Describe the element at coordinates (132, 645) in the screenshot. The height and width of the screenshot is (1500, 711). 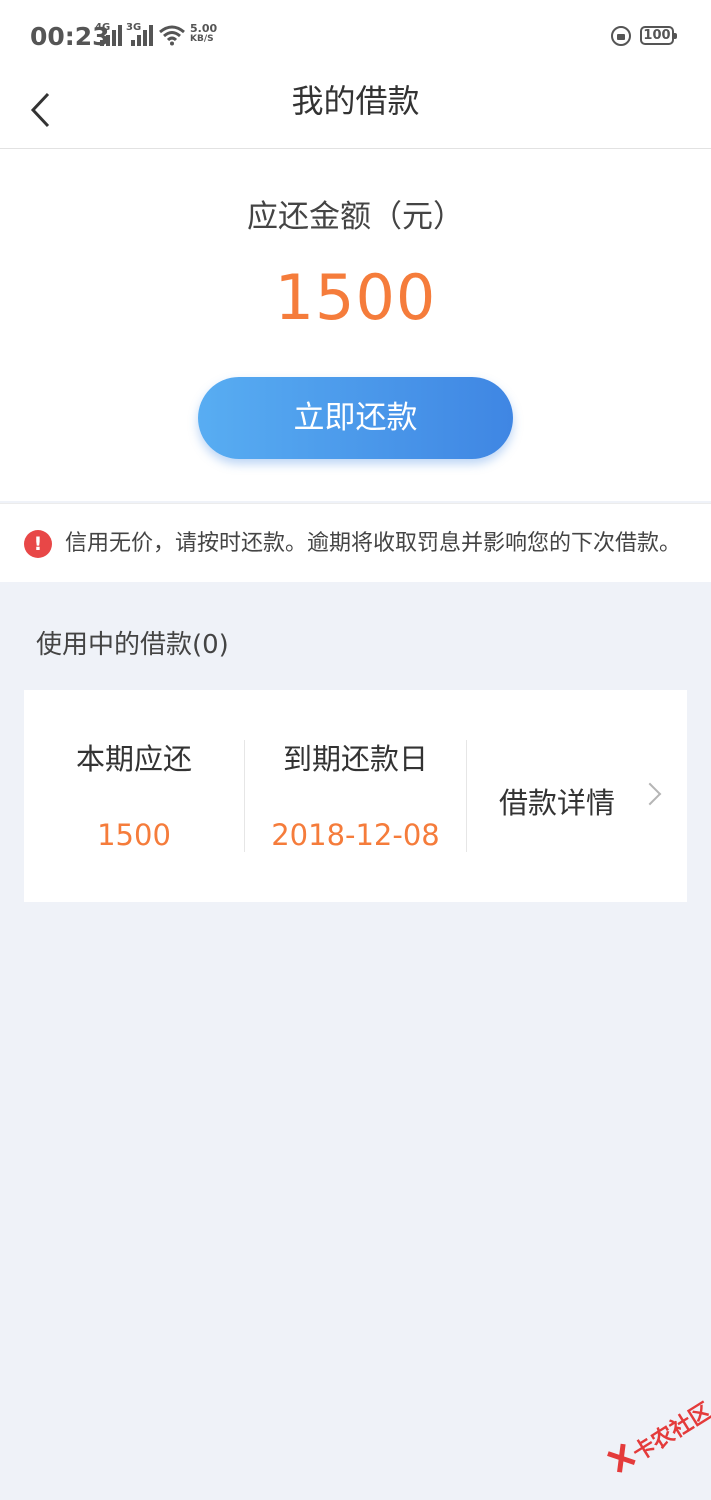
I see `active-loans-title: 使用中的借款(0)` at that location.